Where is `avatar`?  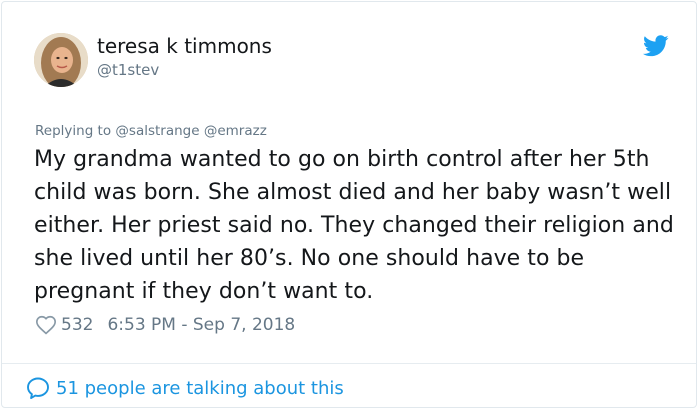
avatar is located at coordinates (61, 60).